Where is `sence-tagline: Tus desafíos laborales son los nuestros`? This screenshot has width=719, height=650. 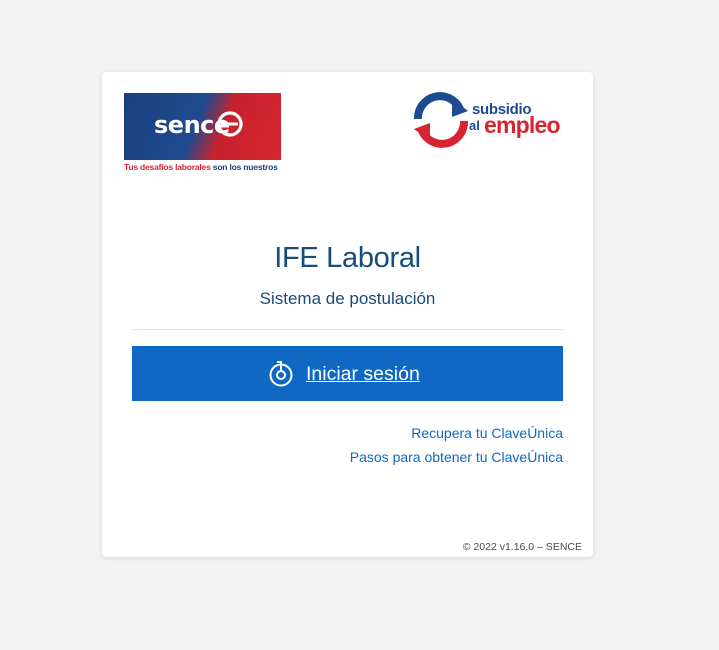
sence-tagline: Tus desafíos laborales son los nuestros is located at coordinates (201, 167).